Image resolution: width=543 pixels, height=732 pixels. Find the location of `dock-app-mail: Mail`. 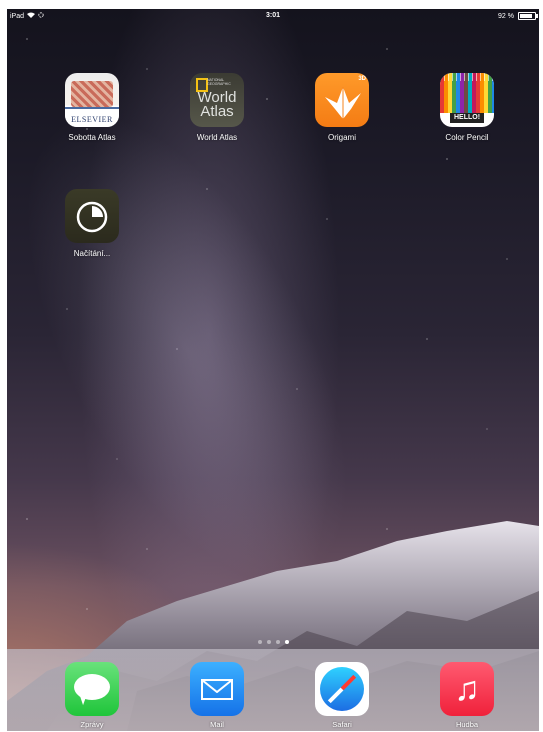

dock-app-mail: Mail is located at coordinates (217, 695).